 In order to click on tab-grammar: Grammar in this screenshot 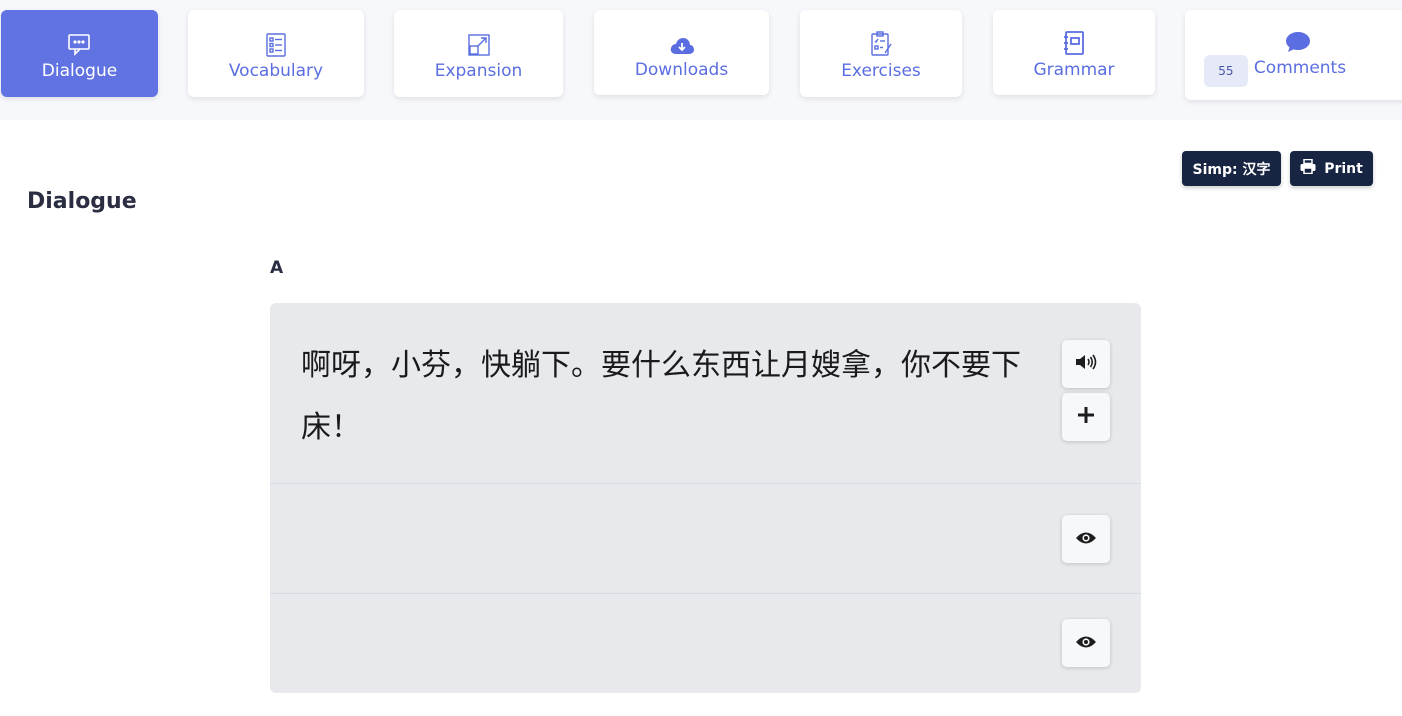, I will do `click(1074, 52)`.